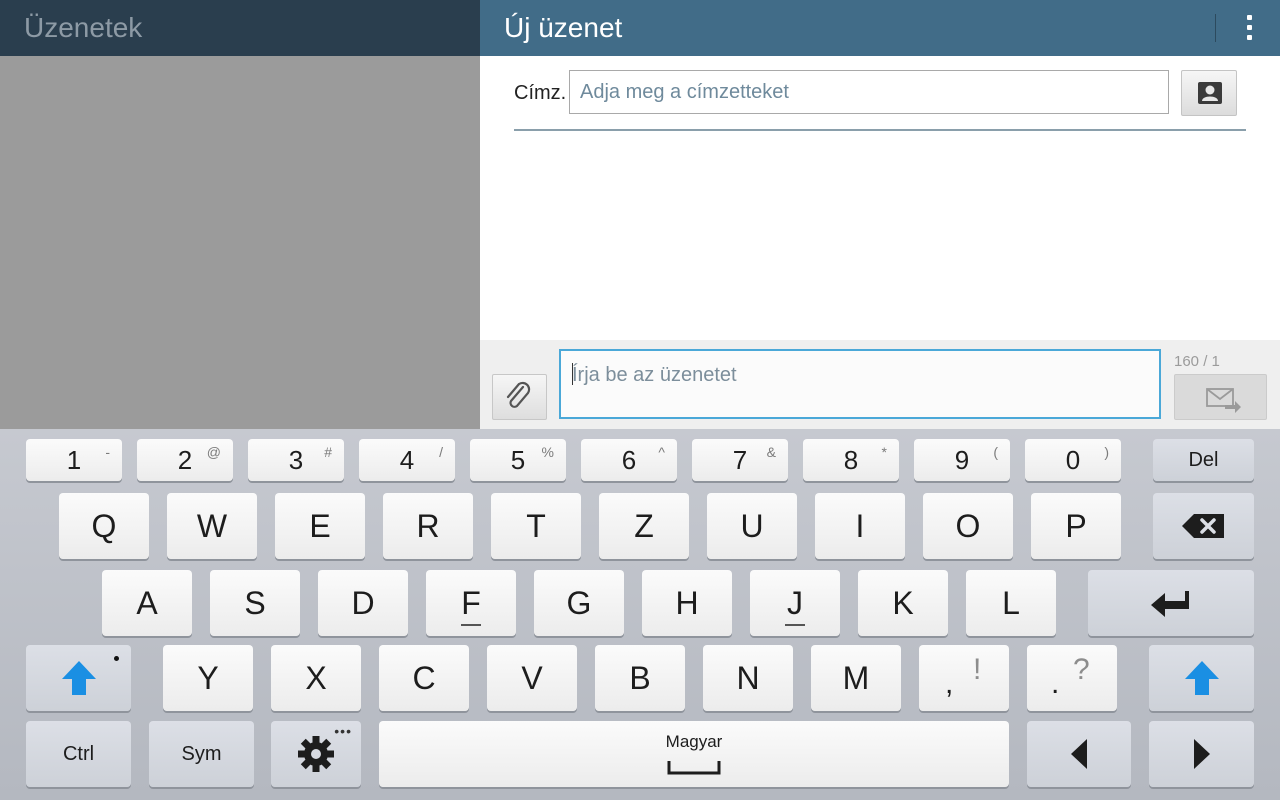 Image resolution: width=1280 pixels, height=800 pixels. I want to click on key-label: F, so click(471, 602).